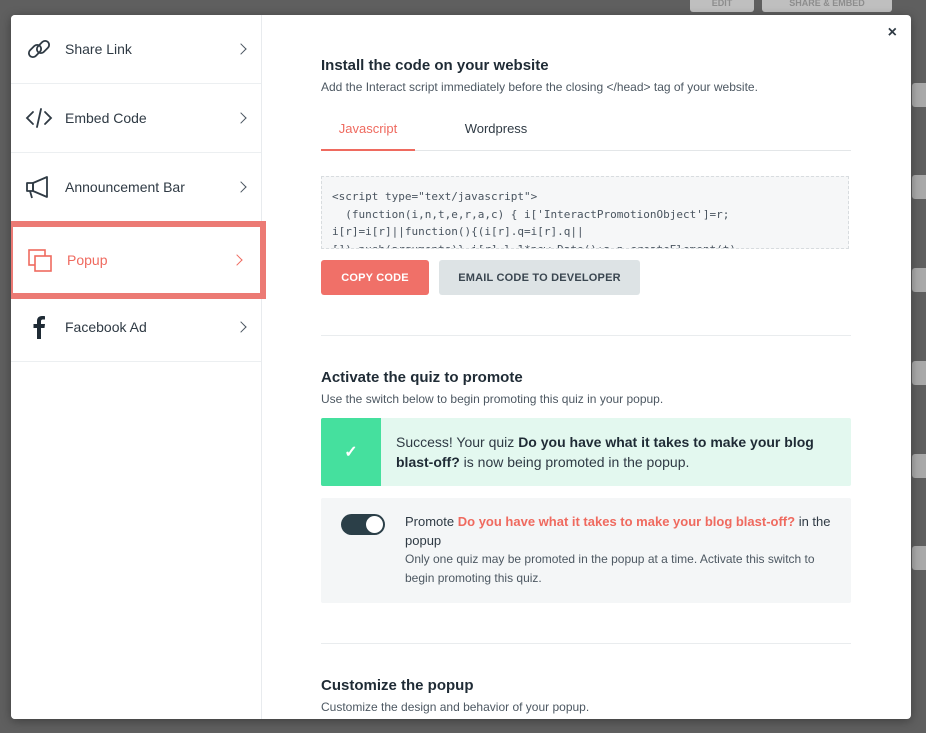 The image size is (926, 733). I want to click on bg-share-label: SHARE & EMBED, so click(827, 4).